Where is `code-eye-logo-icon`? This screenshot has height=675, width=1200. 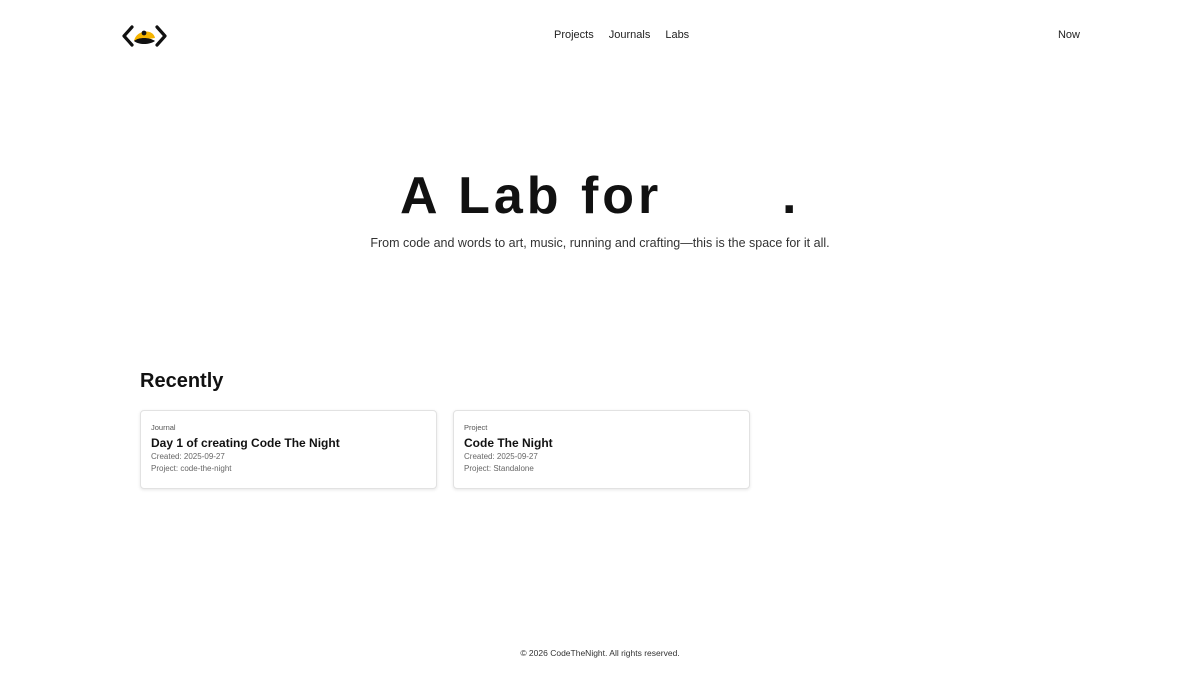 code-eye-logo-icon is located at coordinates (144, 36).